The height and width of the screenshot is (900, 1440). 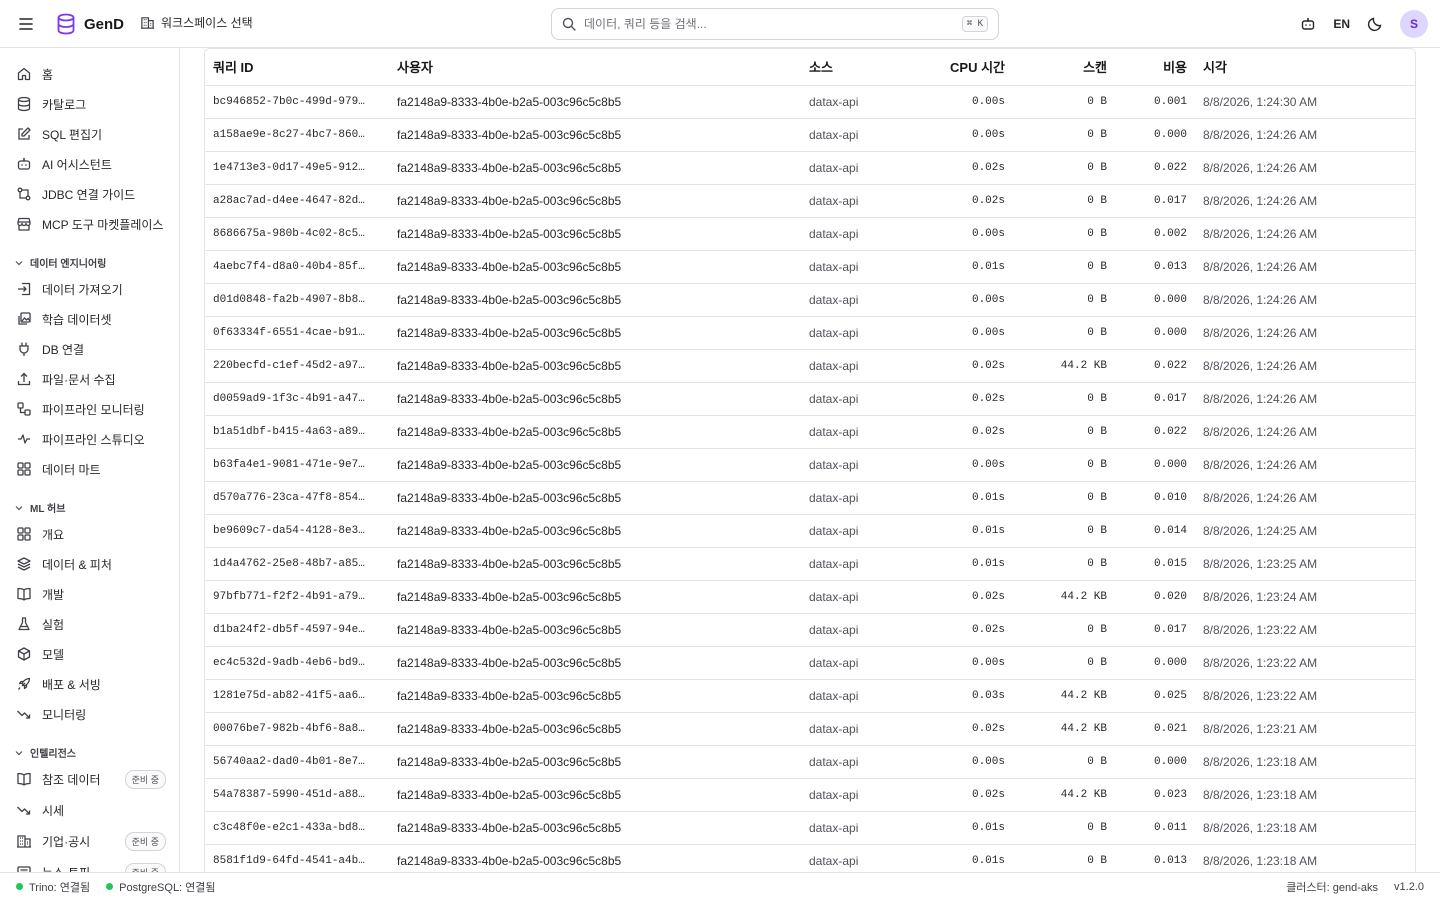 What do you see at coordinates (91, 379) in the screenshot?
I see `sidebar-item-file-ingest: 파일·문서 수집` at bounding box center [91, 379].